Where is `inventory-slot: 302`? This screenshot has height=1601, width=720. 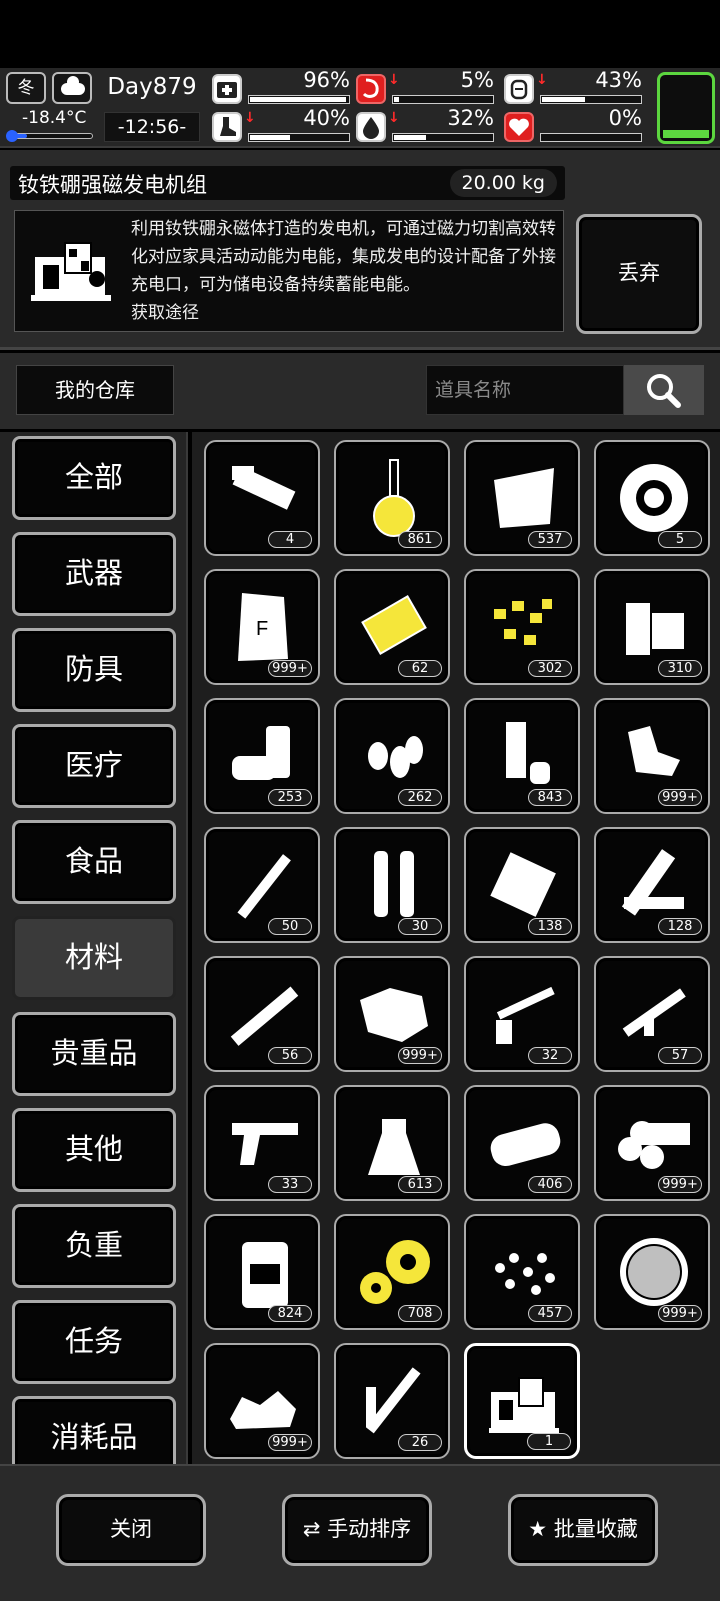 inventory-slot: 302 is located at coordinates (522, 627).